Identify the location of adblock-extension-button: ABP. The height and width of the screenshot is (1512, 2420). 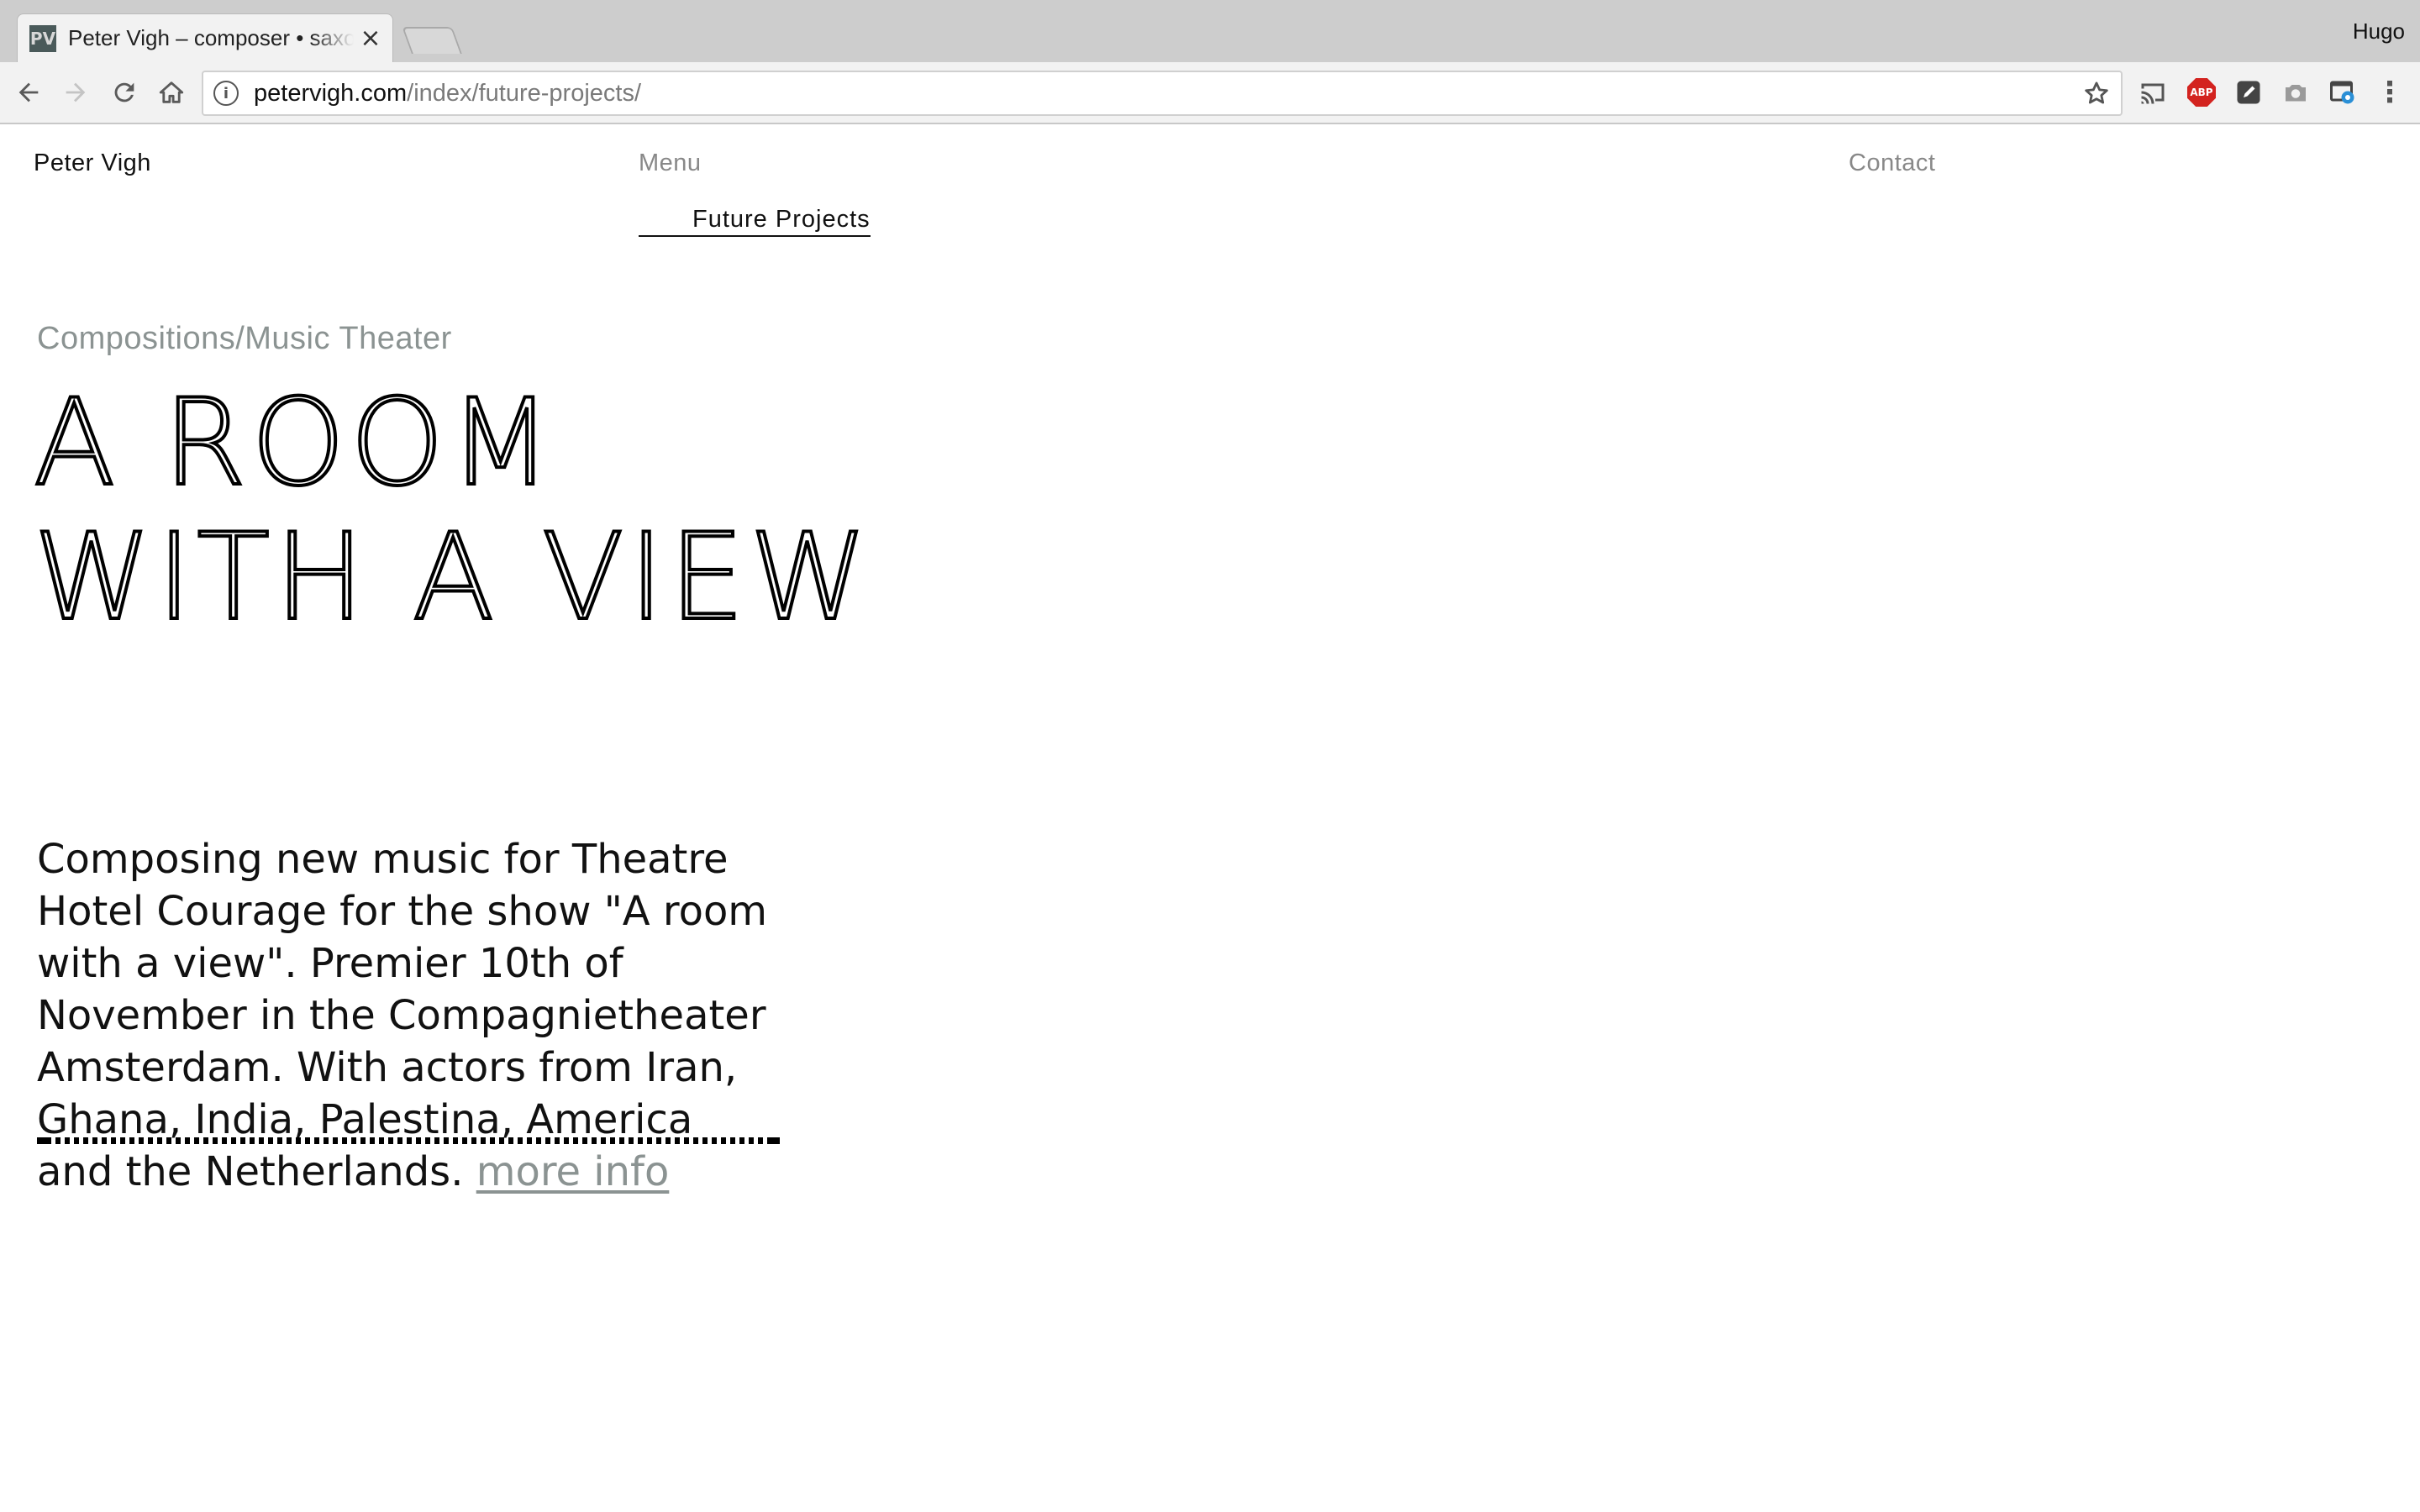
(2202, 92).